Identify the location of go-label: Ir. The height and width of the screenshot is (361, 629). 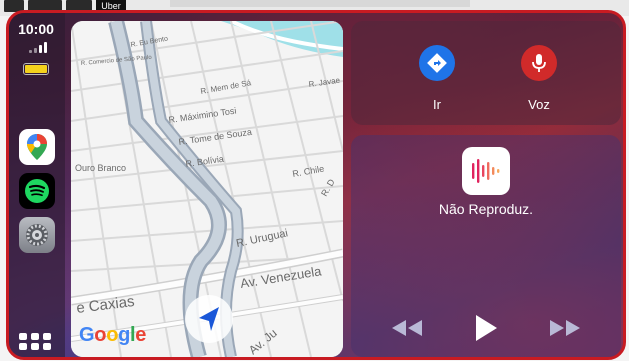
(437, 104).